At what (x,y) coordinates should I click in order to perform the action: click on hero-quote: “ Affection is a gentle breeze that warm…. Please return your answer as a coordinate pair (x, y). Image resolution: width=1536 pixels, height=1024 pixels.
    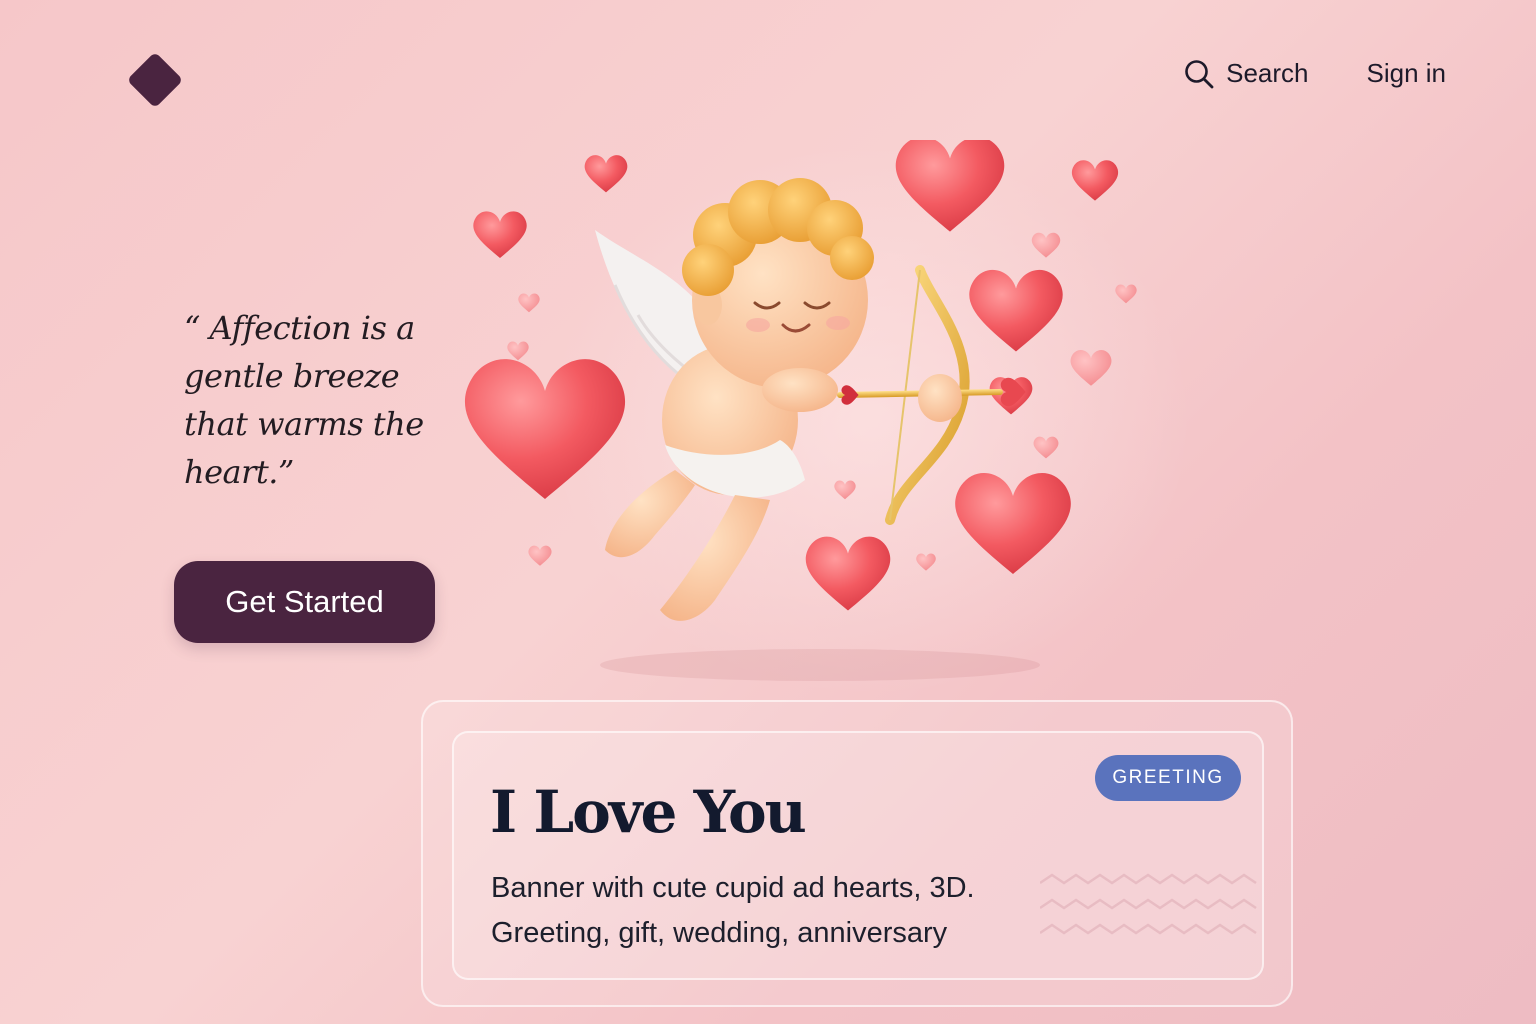
    Looking at the image, I should click on (304, 400).